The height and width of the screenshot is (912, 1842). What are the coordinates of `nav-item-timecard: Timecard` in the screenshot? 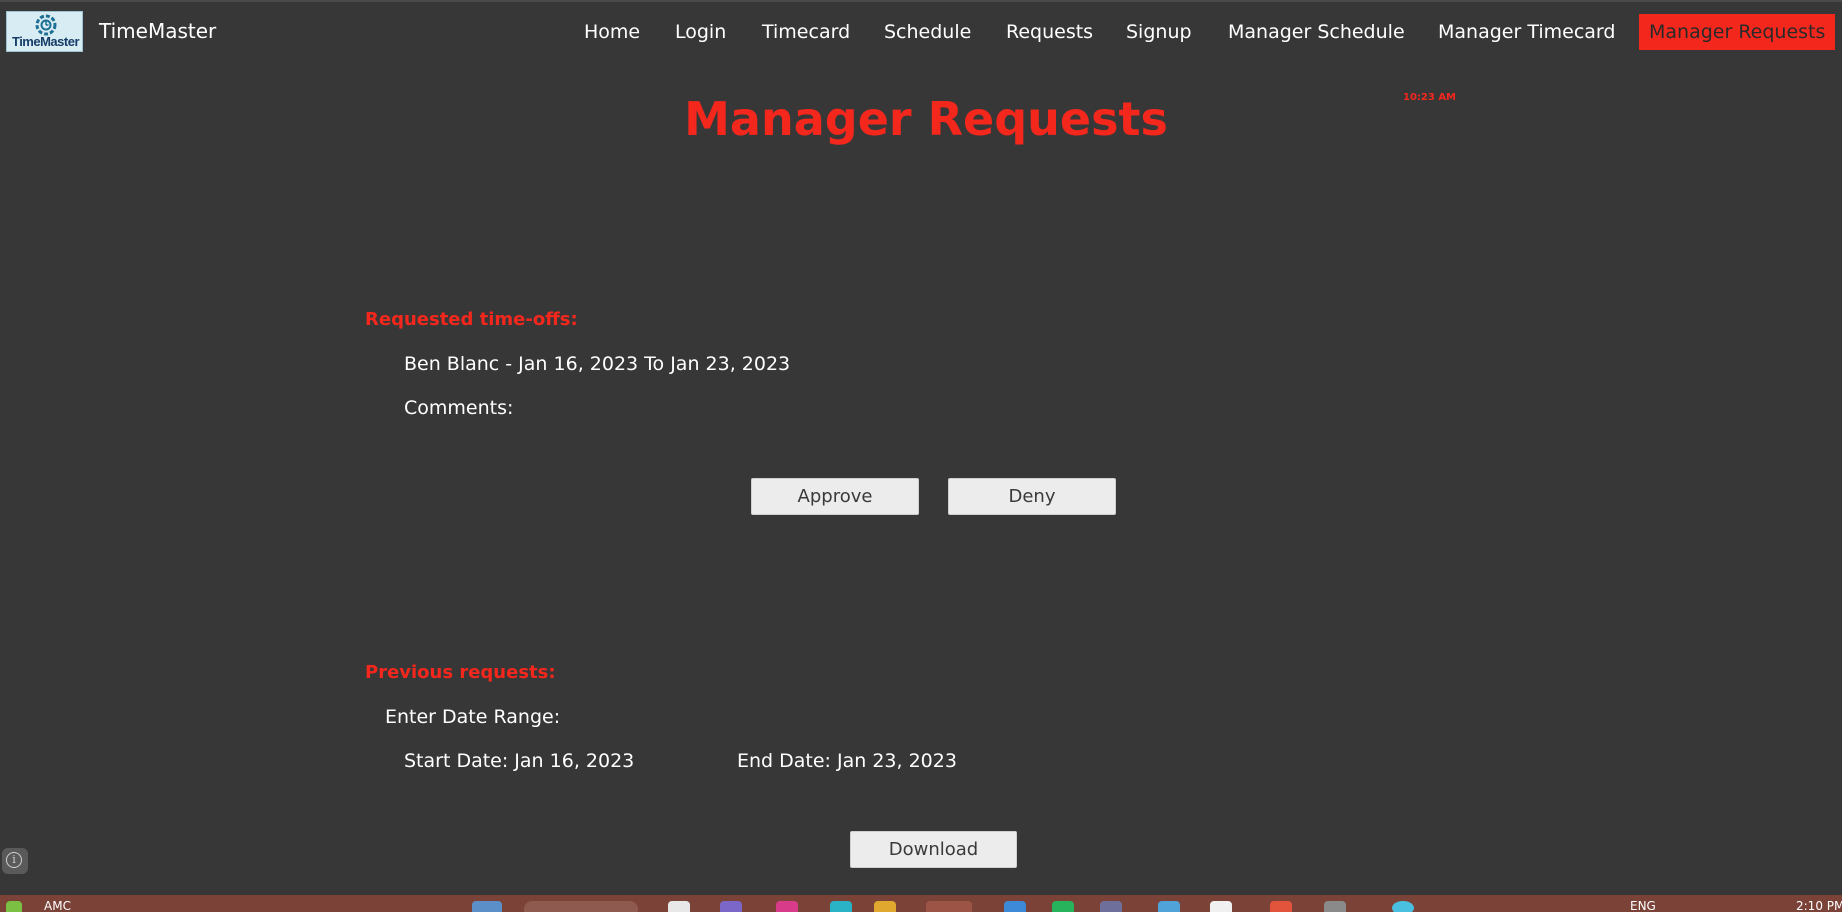 It's located at (806, 32).